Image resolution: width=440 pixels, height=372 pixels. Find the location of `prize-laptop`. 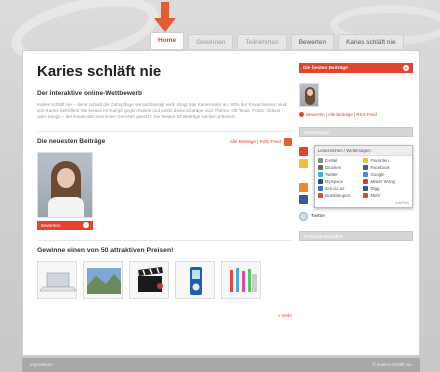

prize-laptop is located at coordinates (57, 279).